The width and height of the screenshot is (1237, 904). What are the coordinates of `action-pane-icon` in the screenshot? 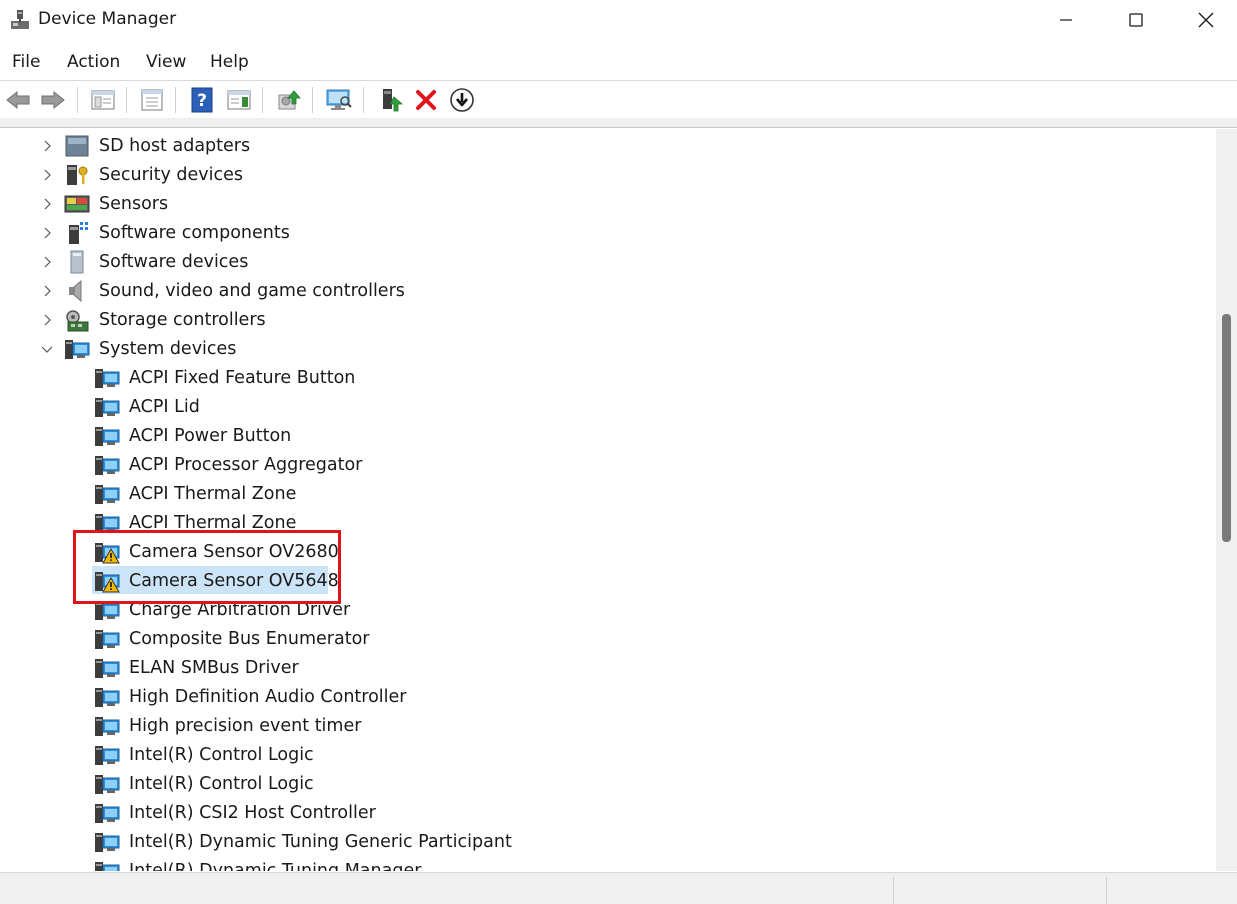 It's located at (239, 100).